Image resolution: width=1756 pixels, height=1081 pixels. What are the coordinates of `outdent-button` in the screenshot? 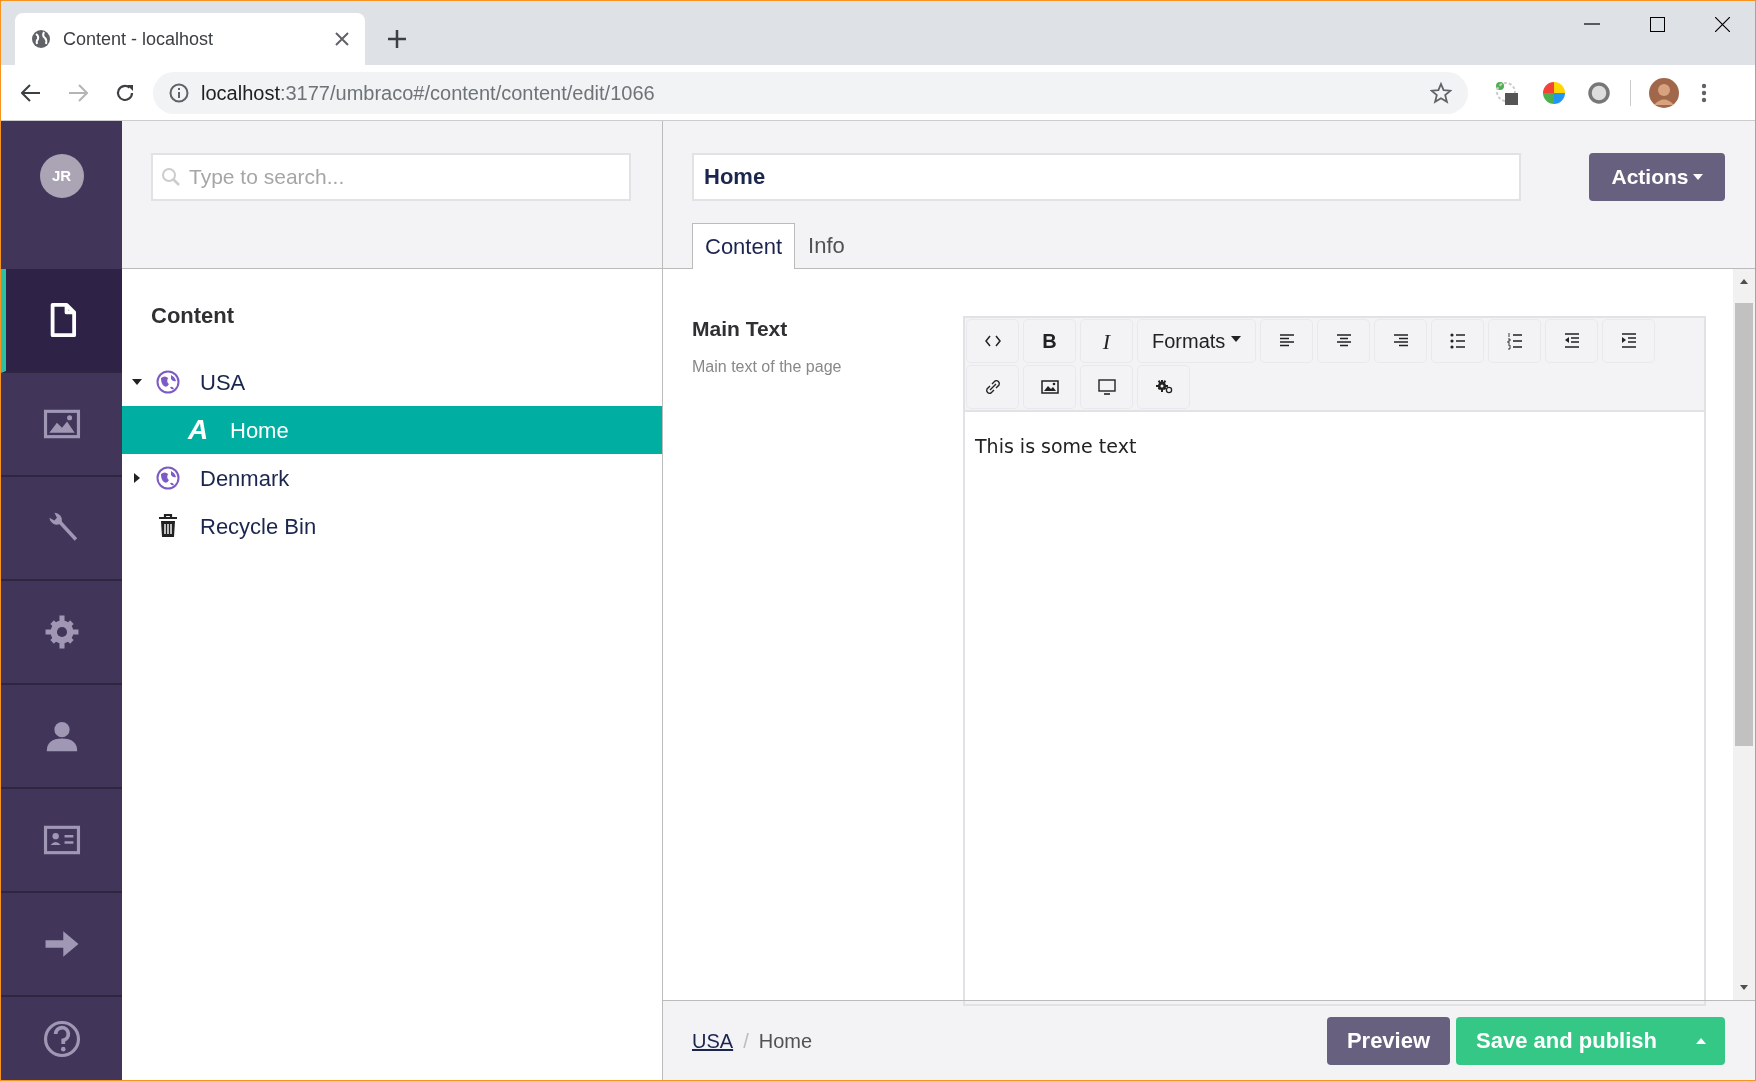 It's located at (1572, 341).